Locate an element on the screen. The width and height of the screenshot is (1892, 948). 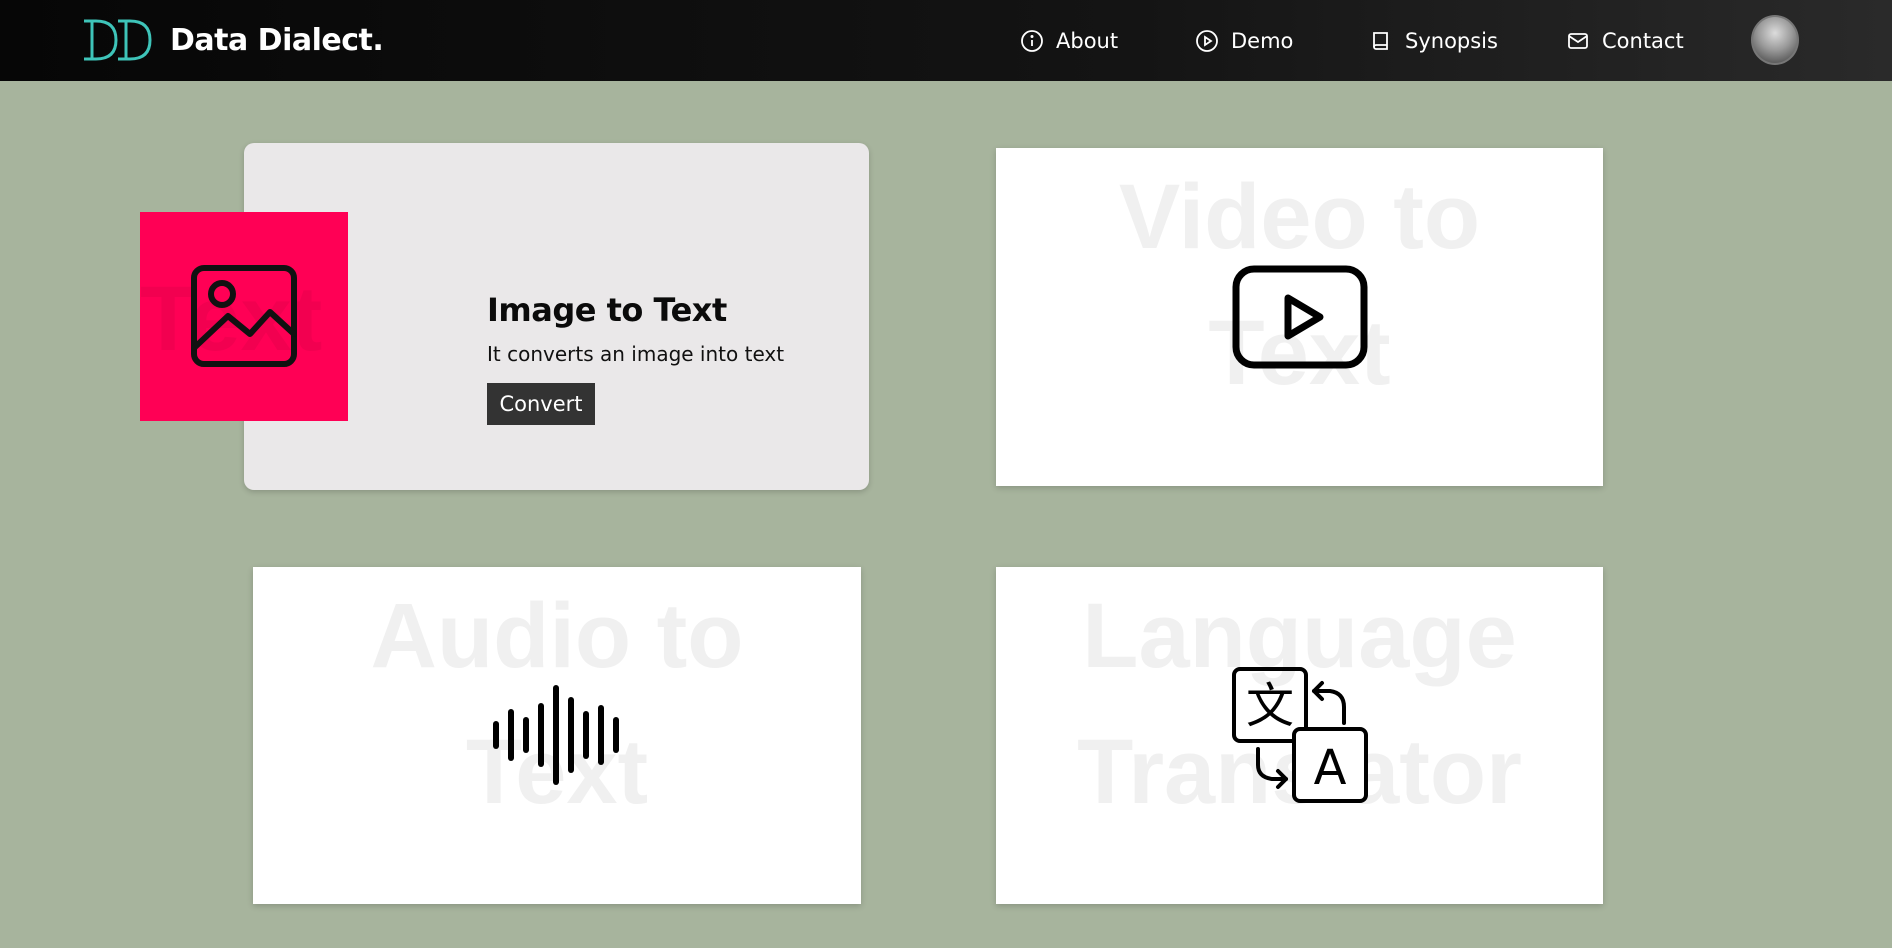
image-icon-panel: Text is located at coordinates (244, 316).